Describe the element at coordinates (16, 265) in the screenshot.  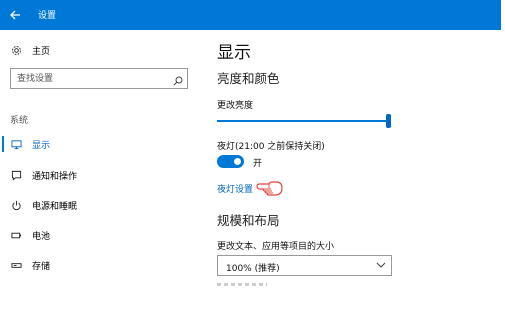
I see `storage-icon` at that location.